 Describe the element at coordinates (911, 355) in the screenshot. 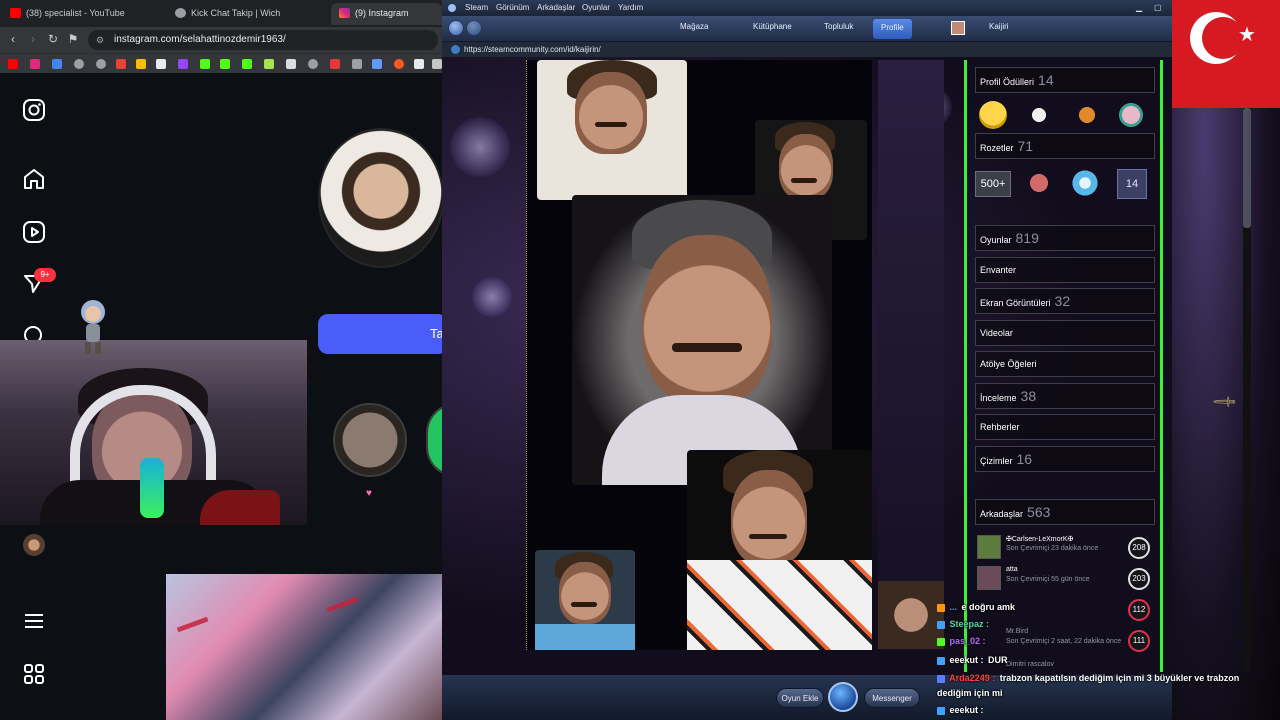

I see `side-artwork` at that location.